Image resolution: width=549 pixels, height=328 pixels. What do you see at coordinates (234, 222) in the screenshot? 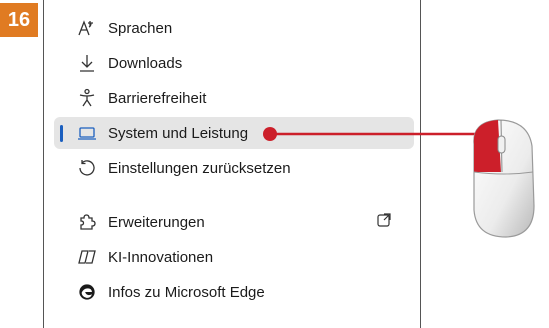
I see `menu-item-erweiterungen: Erweiterungen` at bounding box center [234, 222].